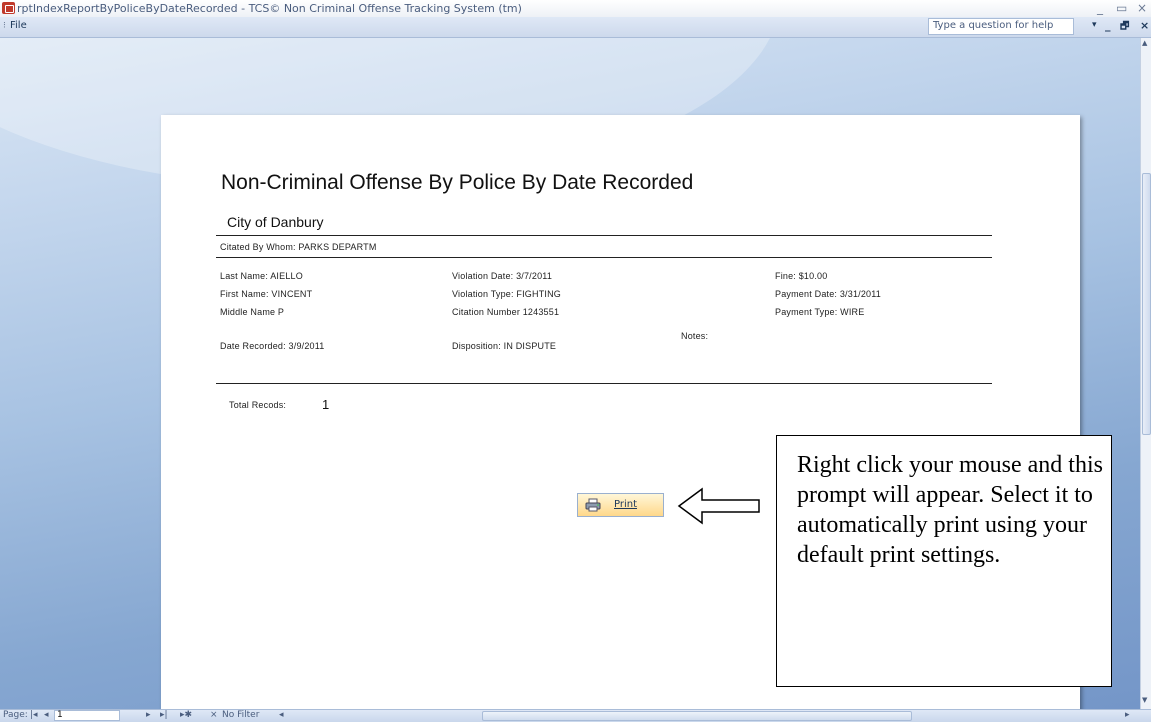  Describe the element at coordinates (266, 294) in the screenshot. I see `first-name-field: First Name: VINCENT` at that location.